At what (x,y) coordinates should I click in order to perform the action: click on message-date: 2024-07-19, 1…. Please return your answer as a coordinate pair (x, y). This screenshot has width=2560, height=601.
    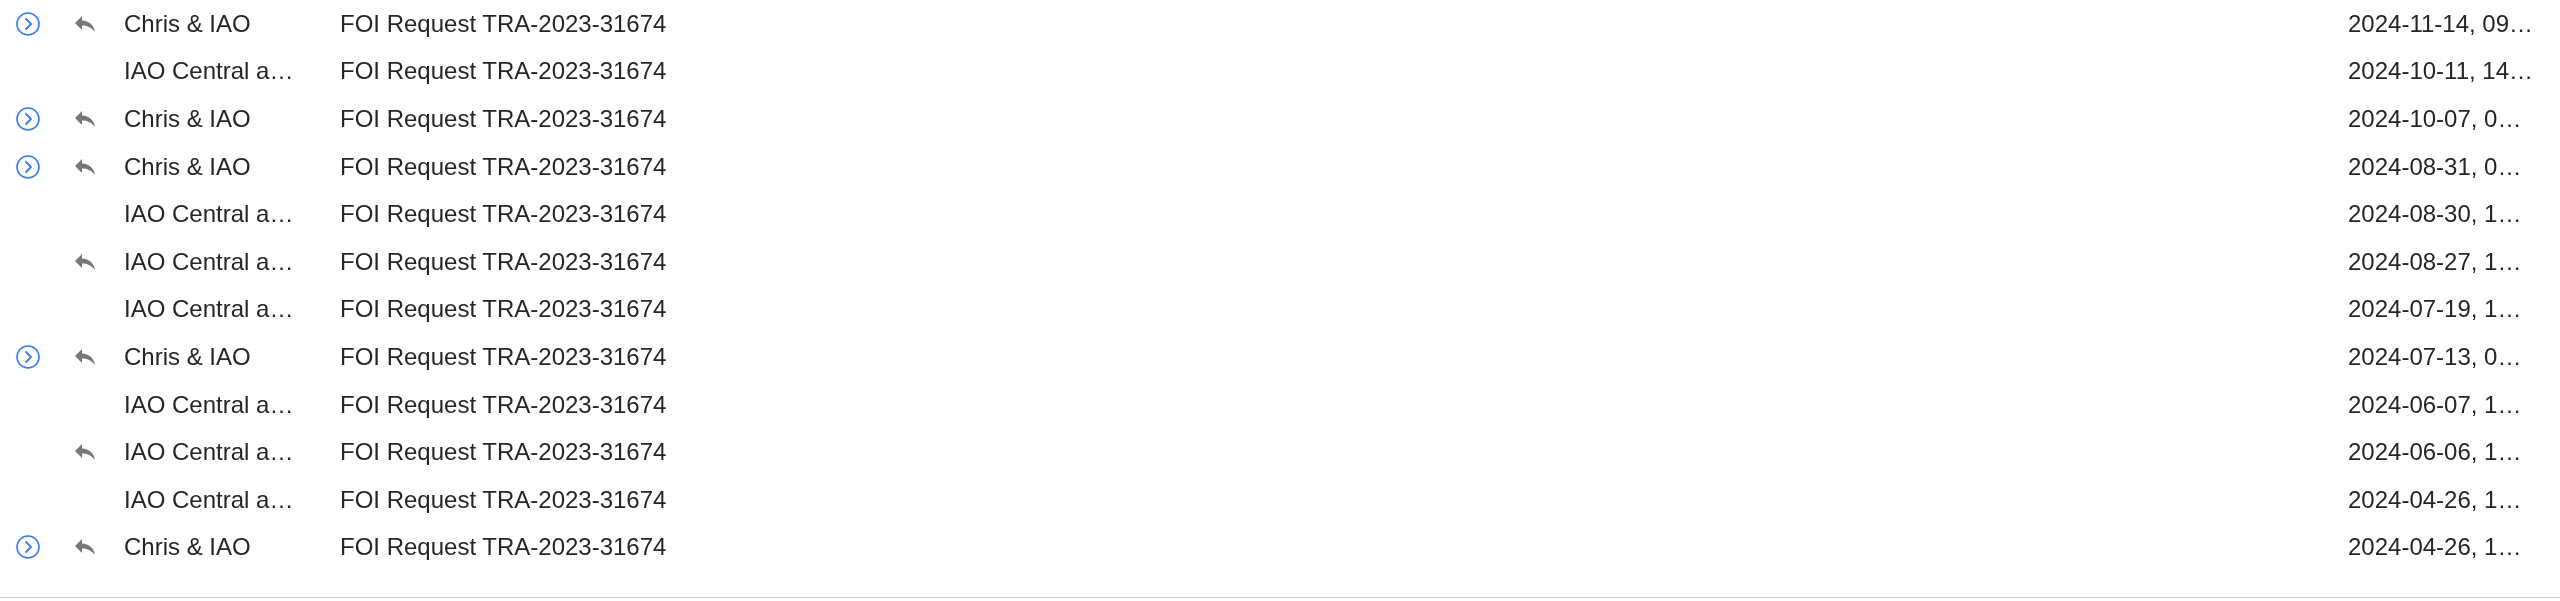
    Looking at the image, I should click on (2435, 309).